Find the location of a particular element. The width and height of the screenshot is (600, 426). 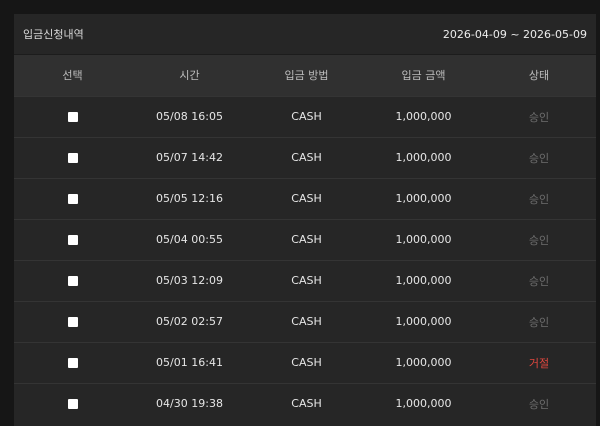

time-cell: 05/08 16:05 is located at coordinates (189, 116).